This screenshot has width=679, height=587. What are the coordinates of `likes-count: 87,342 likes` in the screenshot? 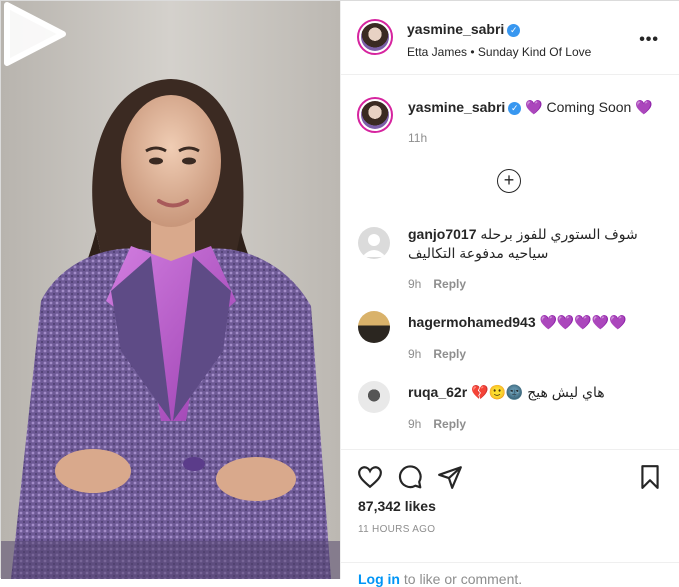 It's located at (397, 506).